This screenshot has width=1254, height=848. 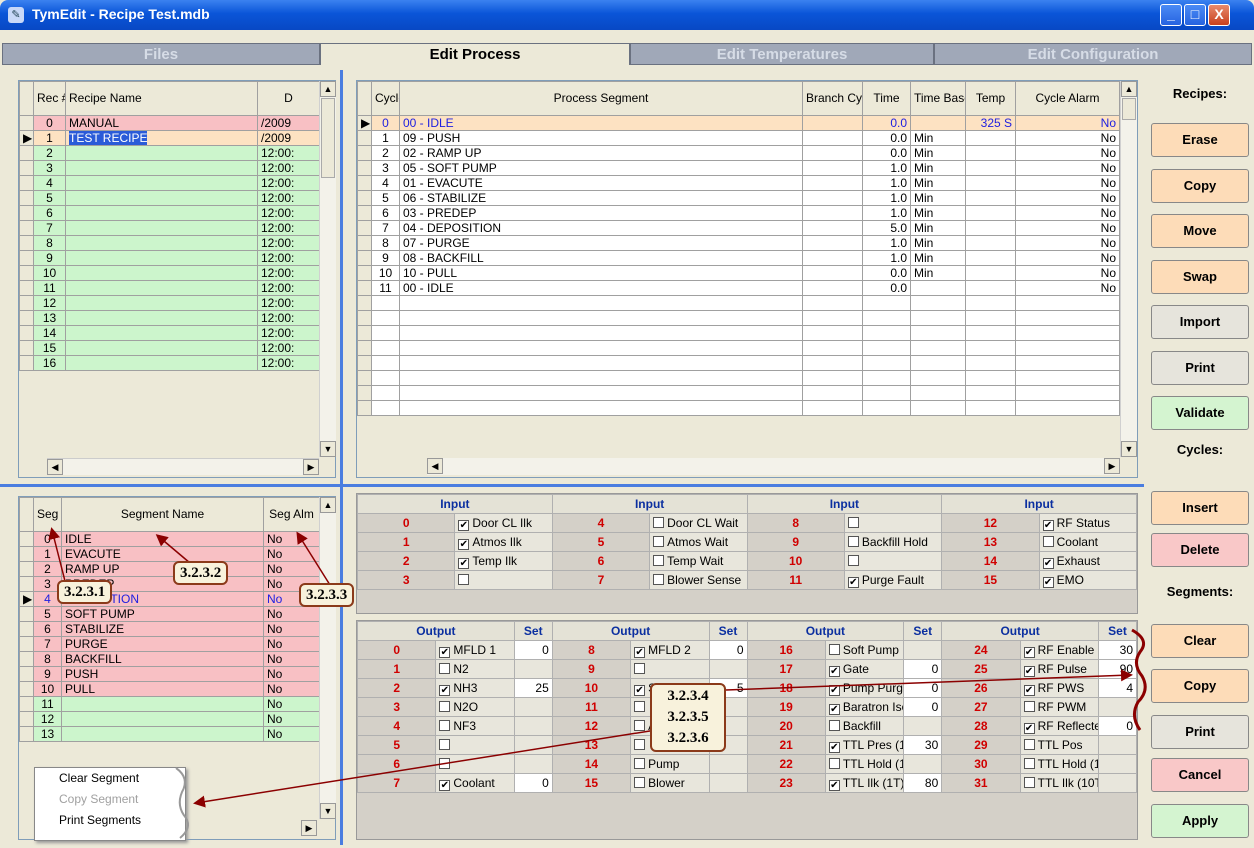 What do you see at coordinates (201, 573) in the screenshot?
I see `callout-3-2-3-2: 3.2.3.2` at bounding box center [201, 573].